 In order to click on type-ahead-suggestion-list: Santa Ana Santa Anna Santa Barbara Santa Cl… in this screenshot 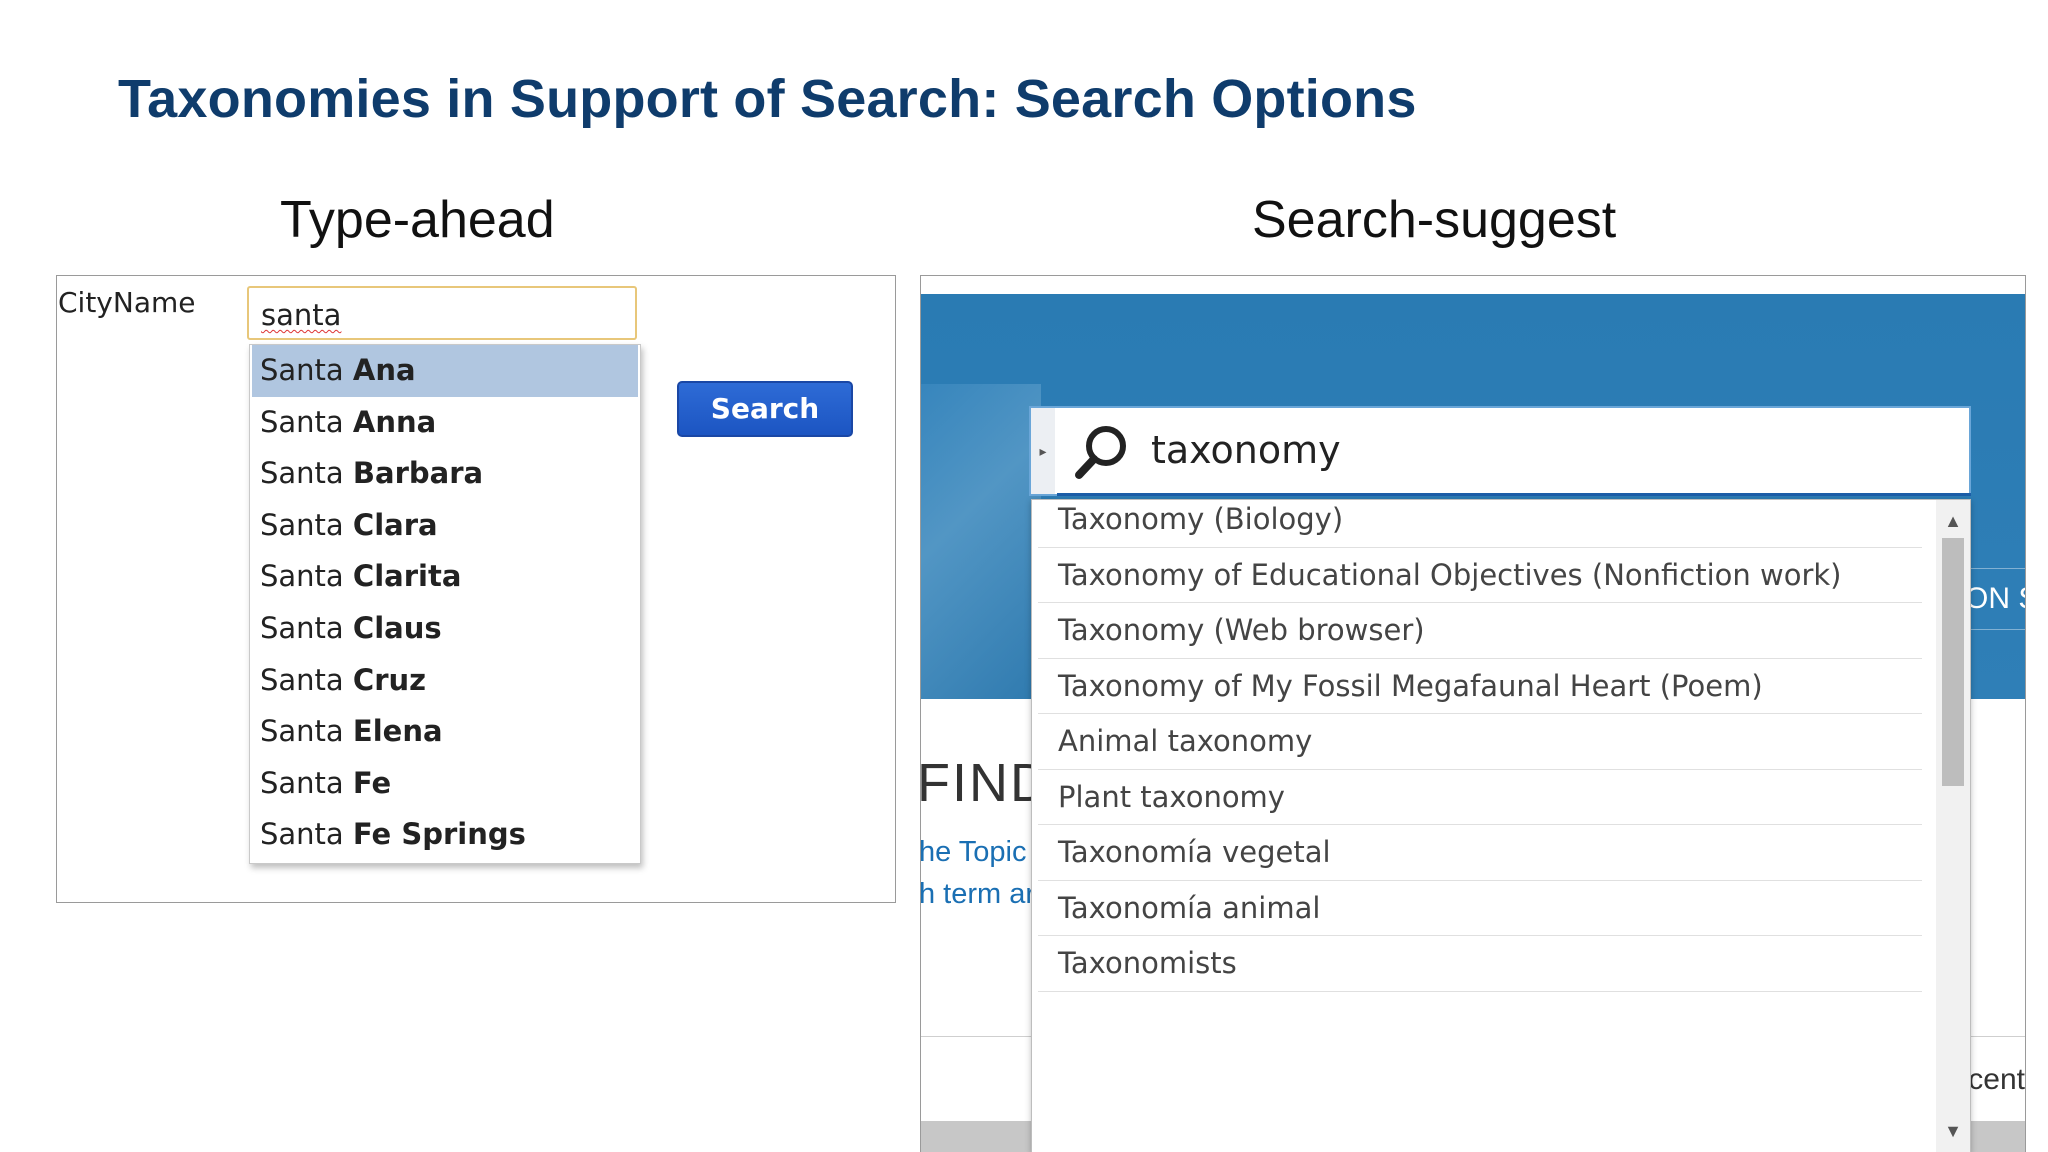, I will do `click(445, 604)`.